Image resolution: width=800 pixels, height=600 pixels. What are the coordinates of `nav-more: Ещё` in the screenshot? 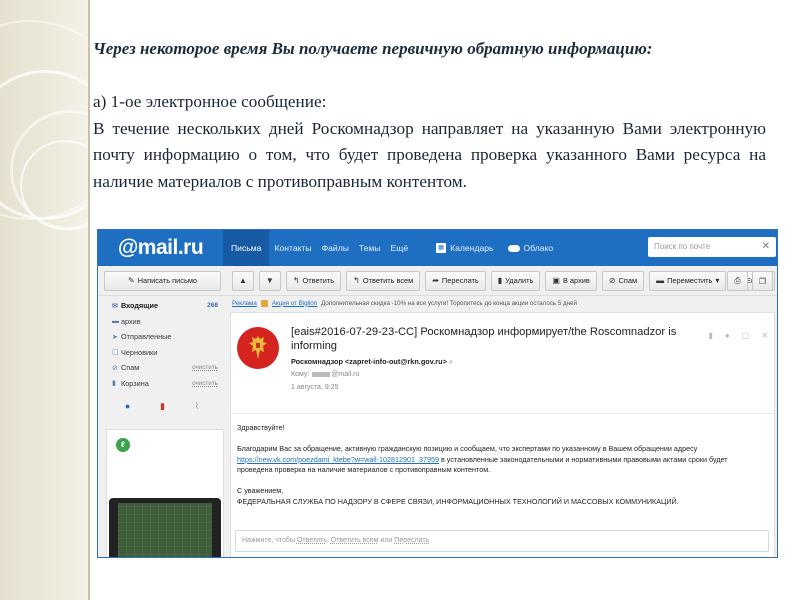 It's located at (400, 248).